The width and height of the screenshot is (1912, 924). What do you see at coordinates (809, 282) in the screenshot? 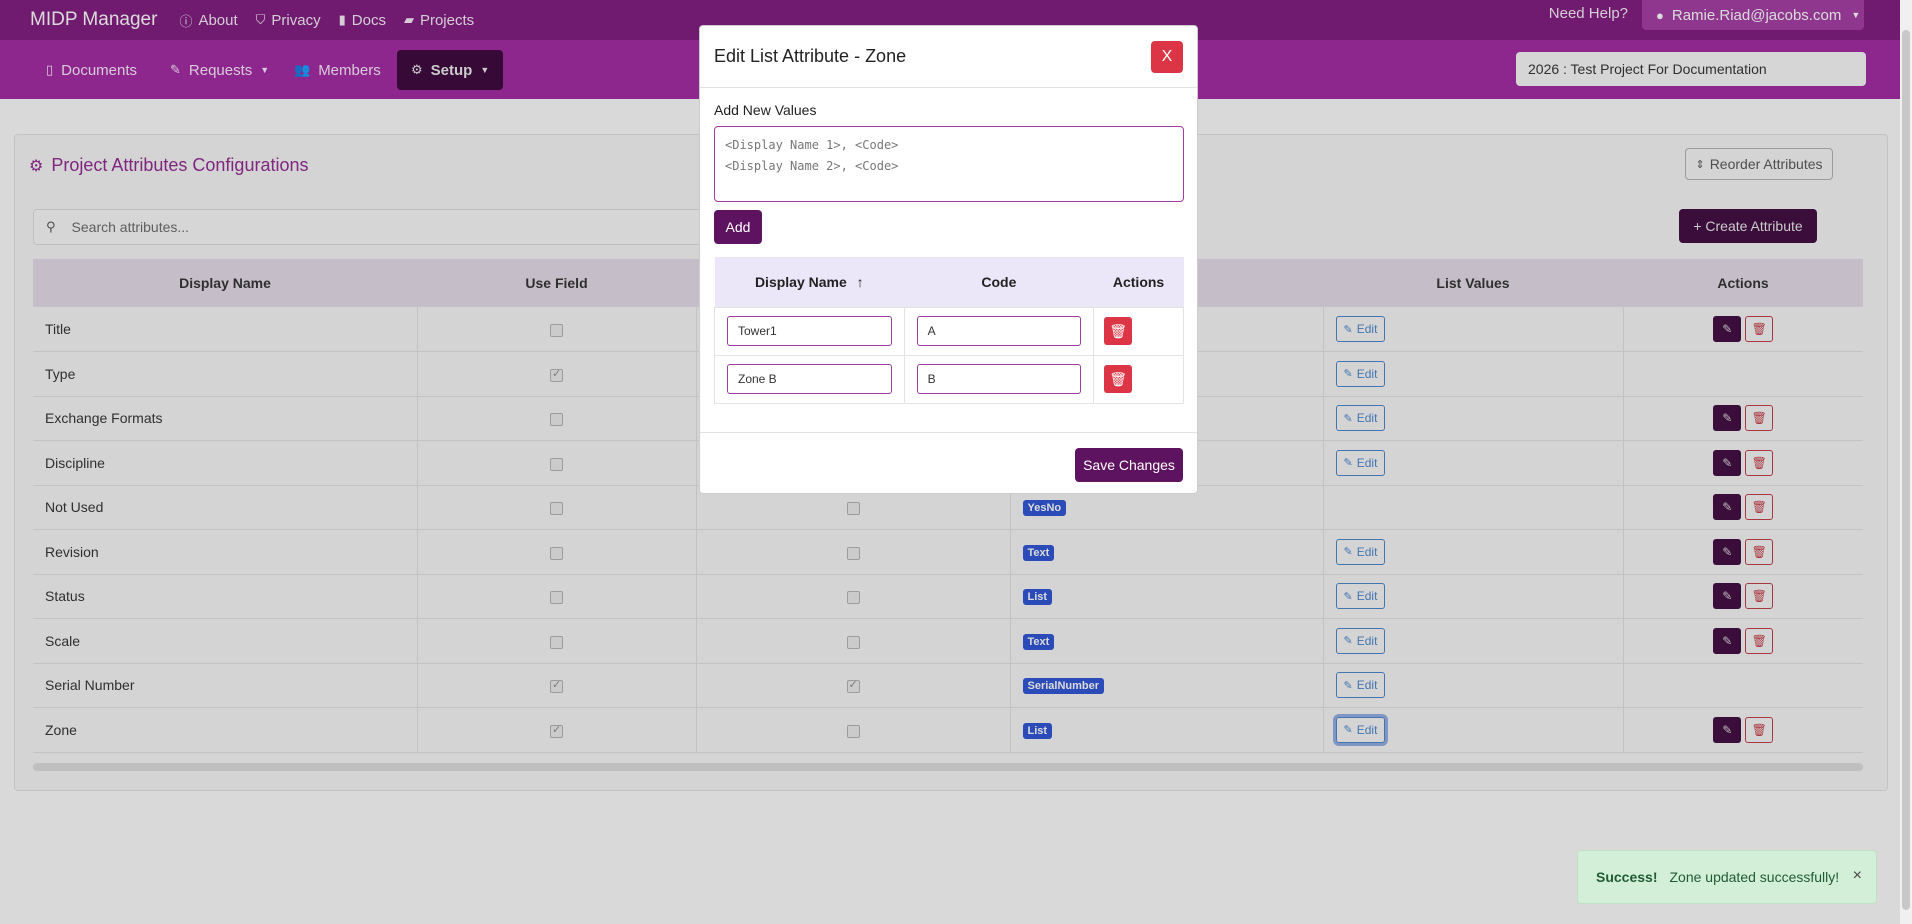
I see `column-display-name-sort: Display Name ↑` at bounding box center [809, 282].